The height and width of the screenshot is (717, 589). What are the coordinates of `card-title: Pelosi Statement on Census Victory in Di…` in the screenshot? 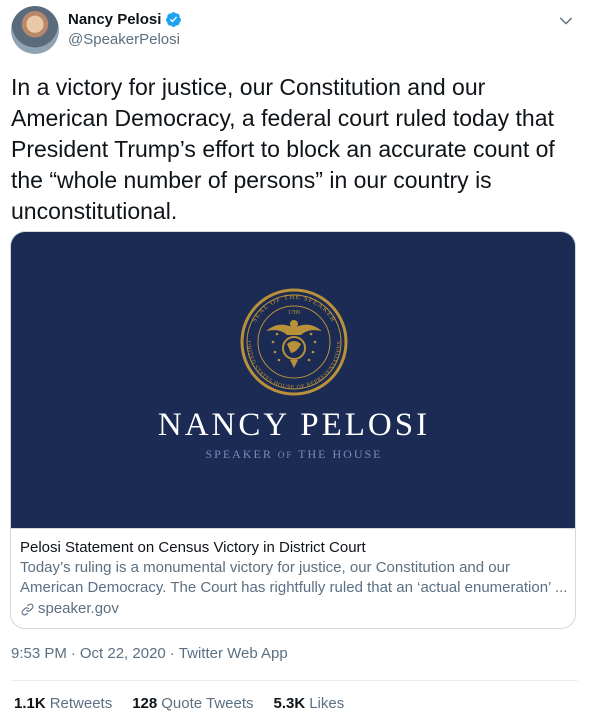 It's located at (294, 548).